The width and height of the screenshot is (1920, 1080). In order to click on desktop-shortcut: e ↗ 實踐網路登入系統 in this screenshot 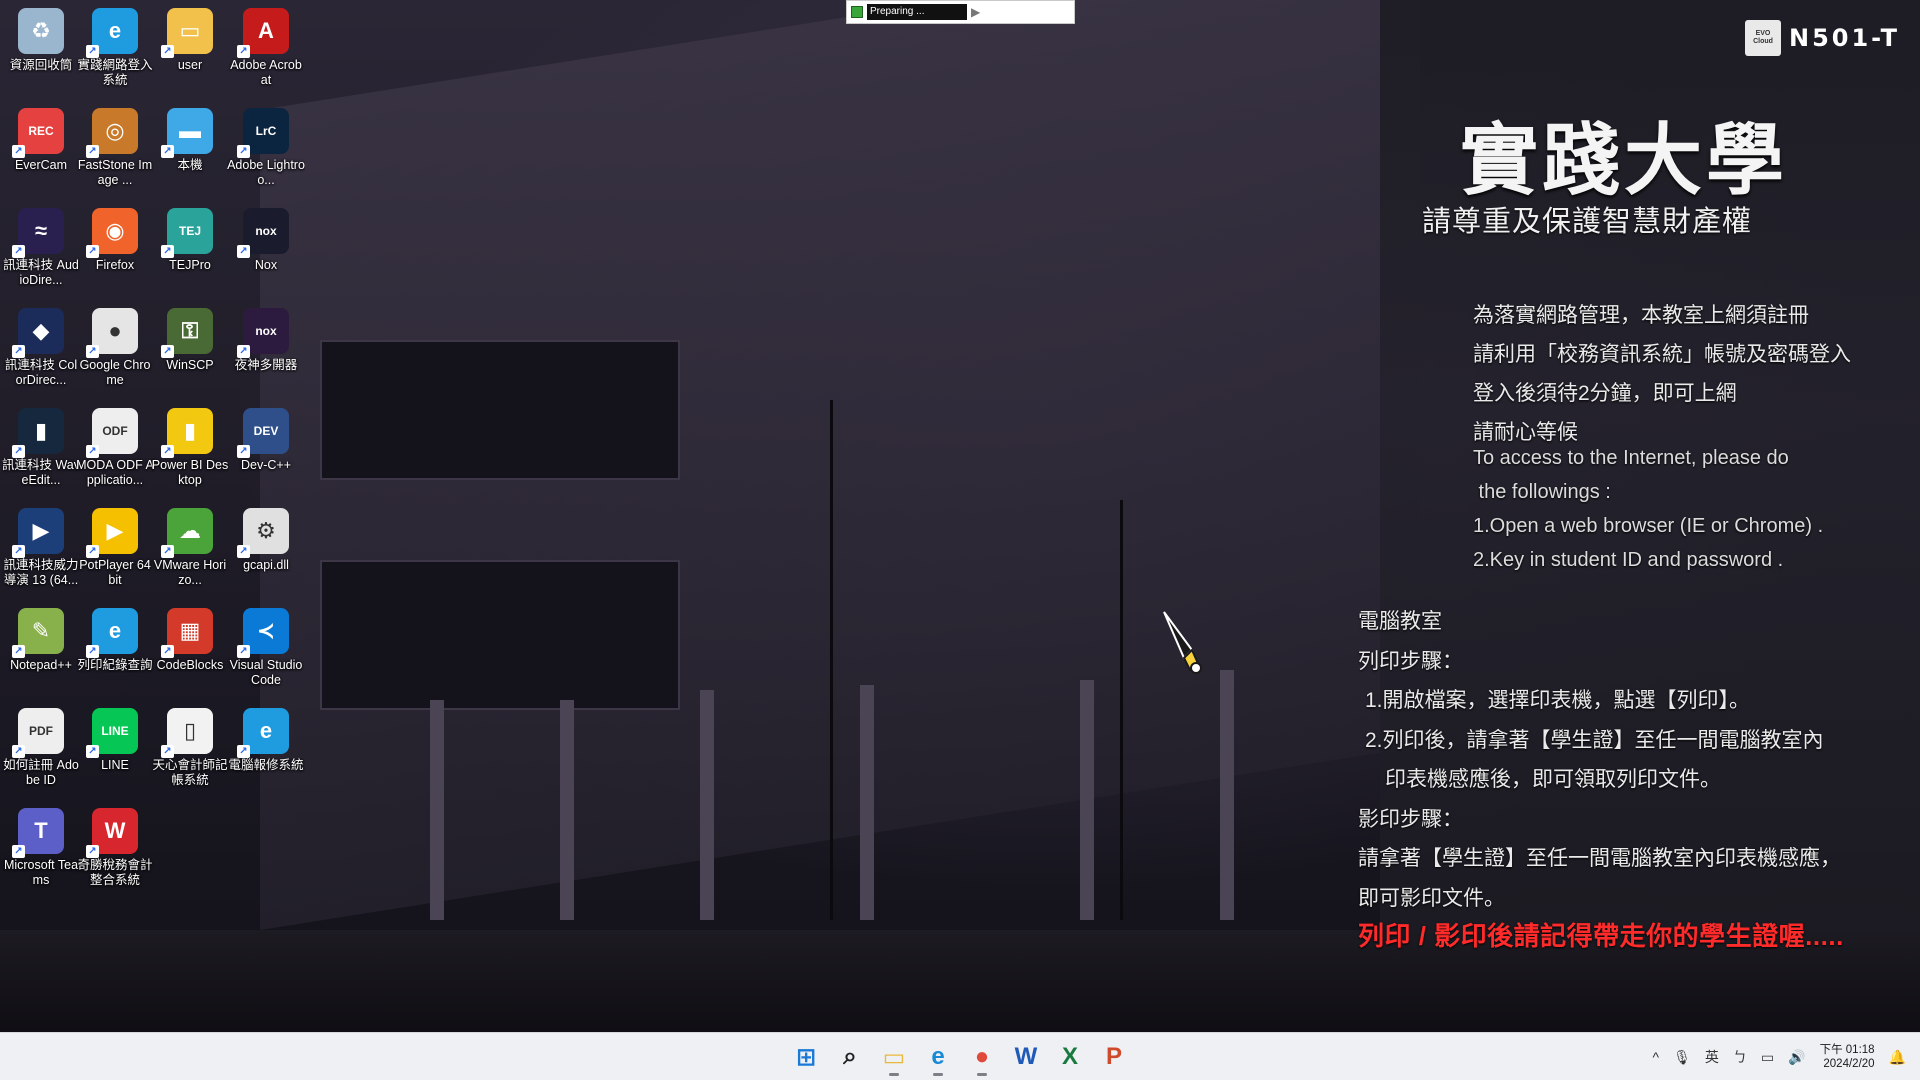, I will do `click(115, 50)`.